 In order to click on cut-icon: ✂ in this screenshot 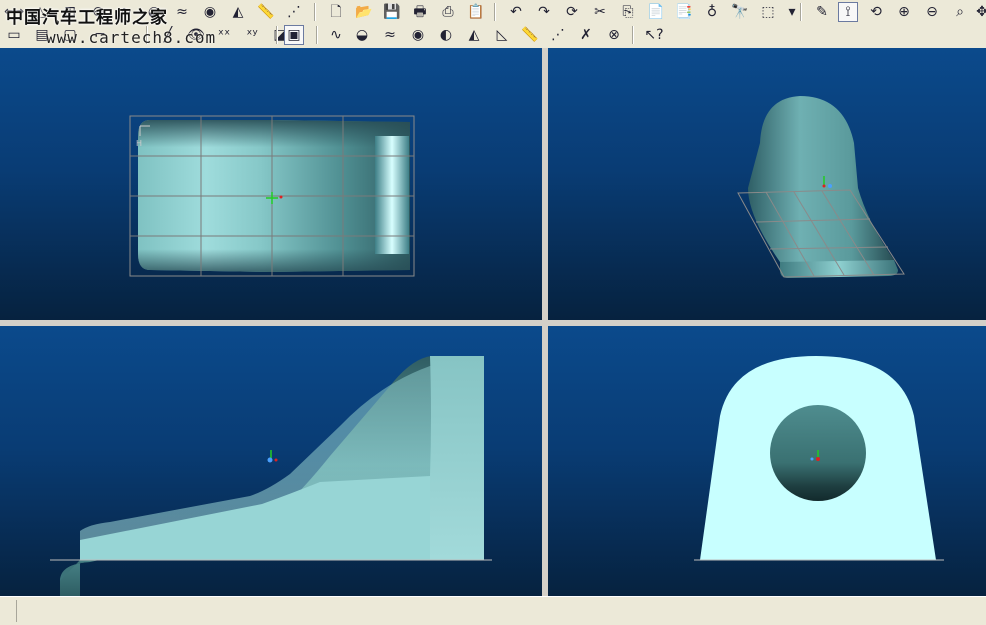, I will do `click(600, 12)`.